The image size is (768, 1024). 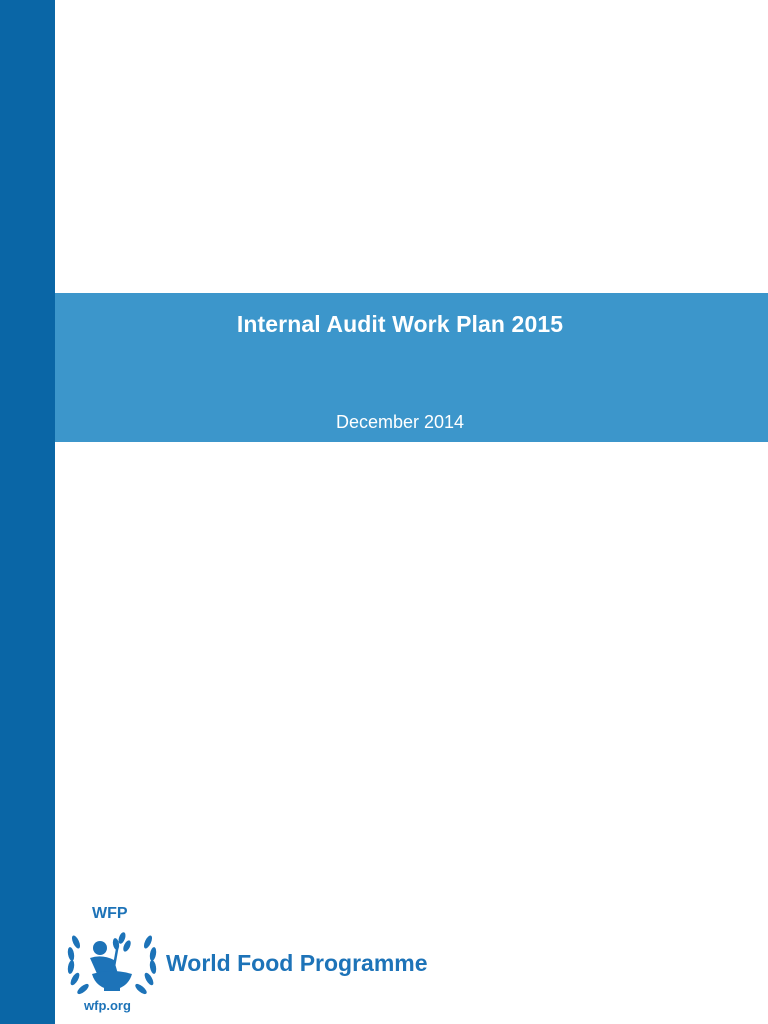 I want to click on logo-url: wfp.org, so click(x=107, y=1005).